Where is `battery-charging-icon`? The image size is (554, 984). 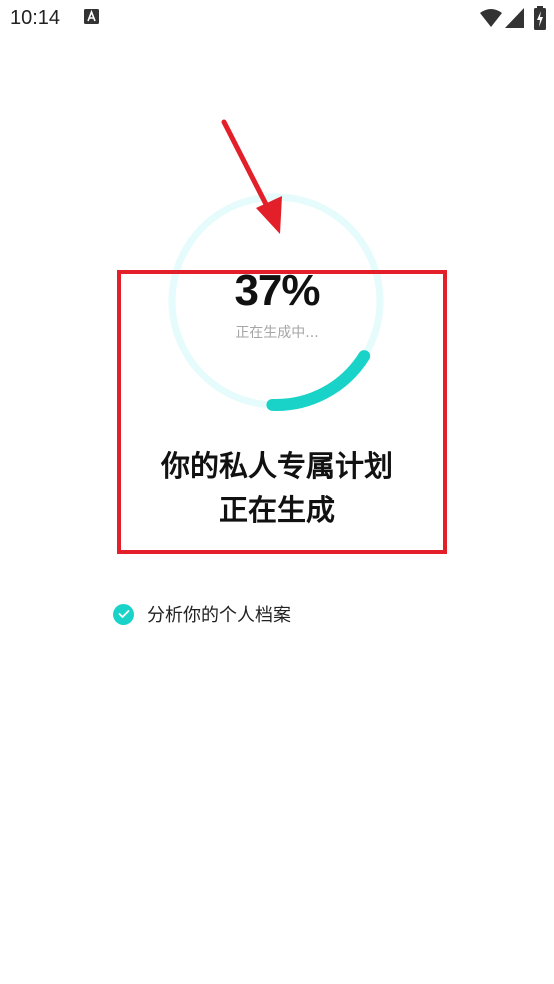 battery-charging-icon is located at coordinates (540, 18).